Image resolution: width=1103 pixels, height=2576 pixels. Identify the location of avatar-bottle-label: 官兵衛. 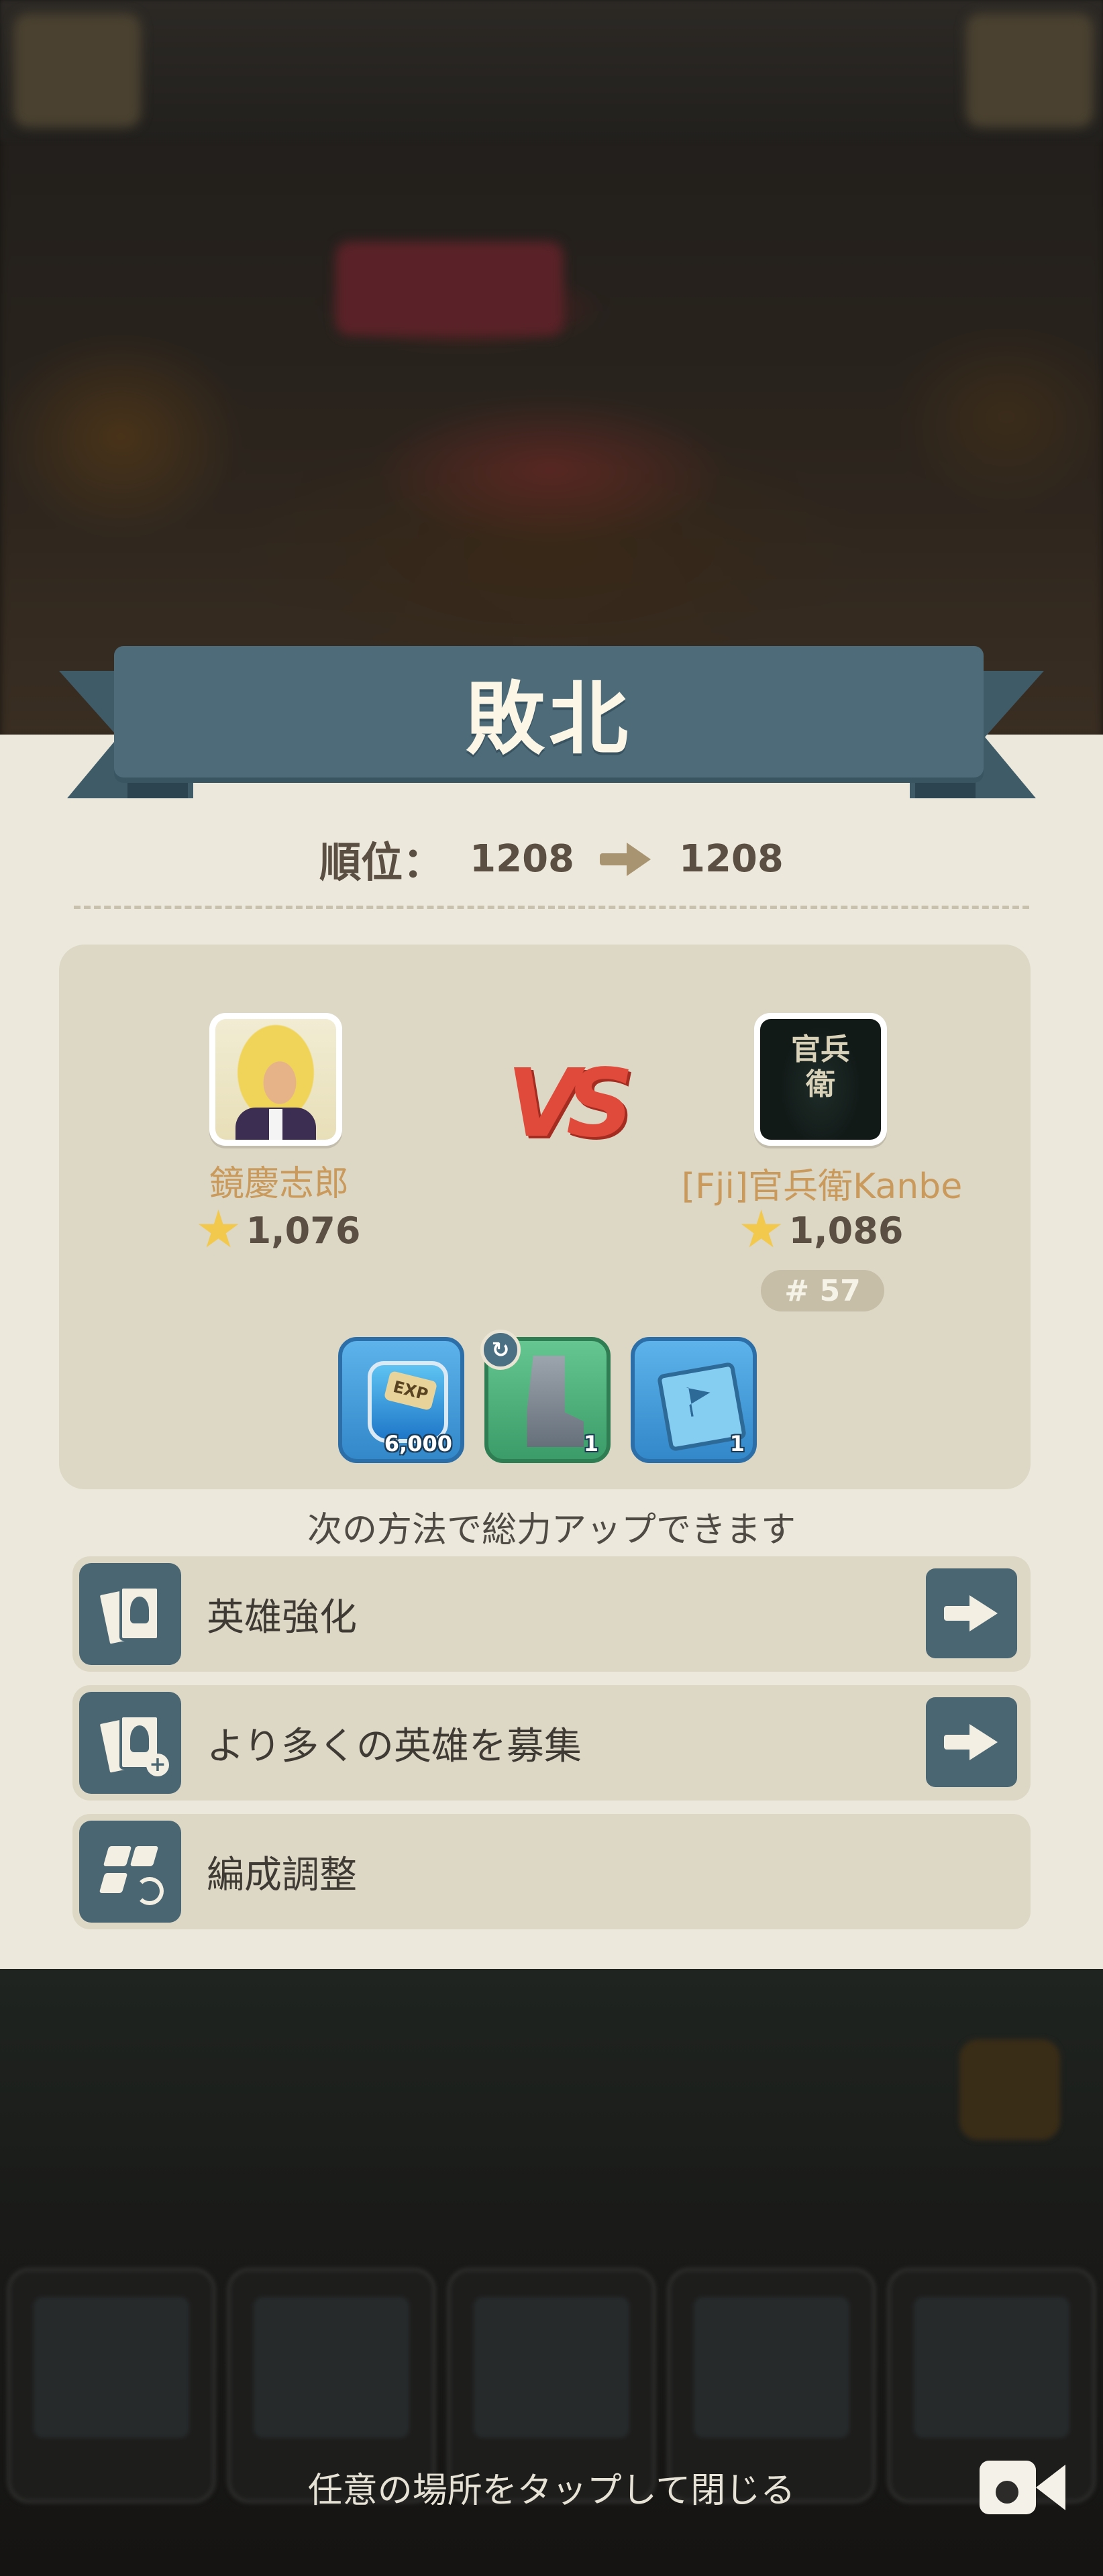
(821, 1067).